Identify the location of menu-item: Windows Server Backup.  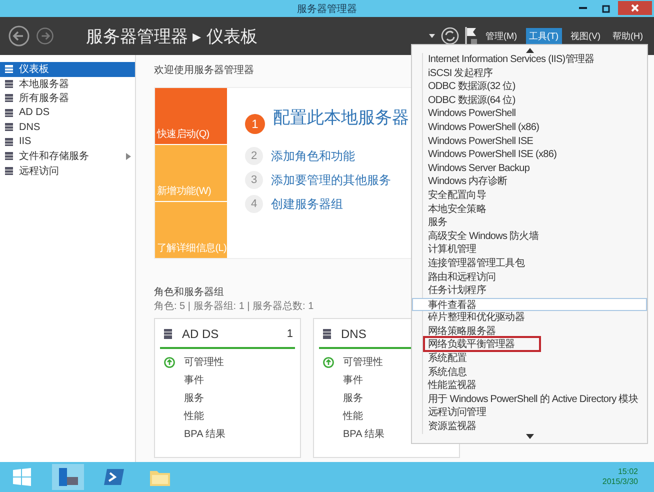
(534, 169).